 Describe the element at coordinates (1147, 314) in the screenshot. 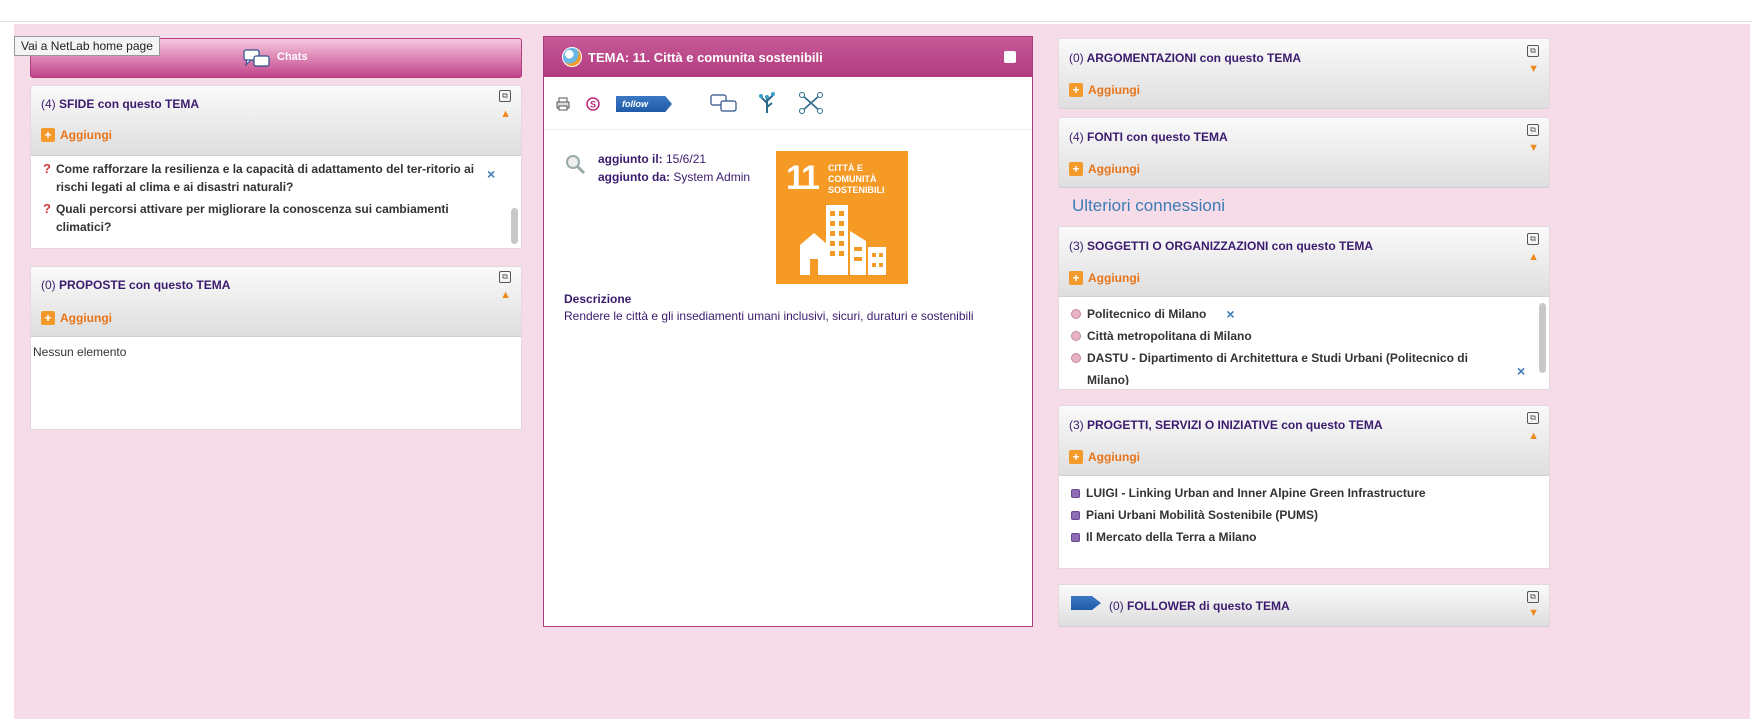

I see `list-item-text: Politecnico di Milano` at that location.